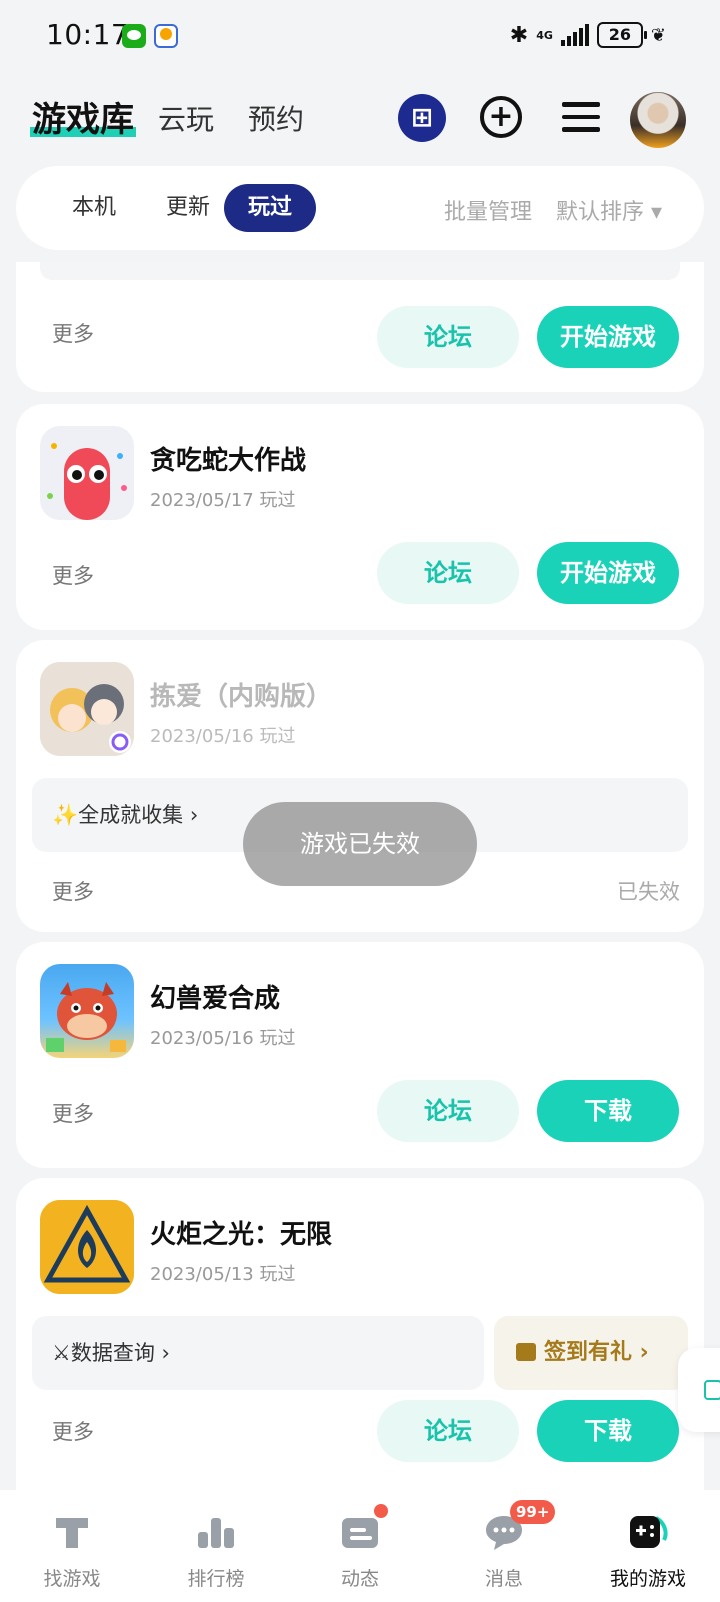  I want to click on bottom-nav: 找游戏 排行榜 动态 99+ 消息 我的游戏, so click(360, 1546).